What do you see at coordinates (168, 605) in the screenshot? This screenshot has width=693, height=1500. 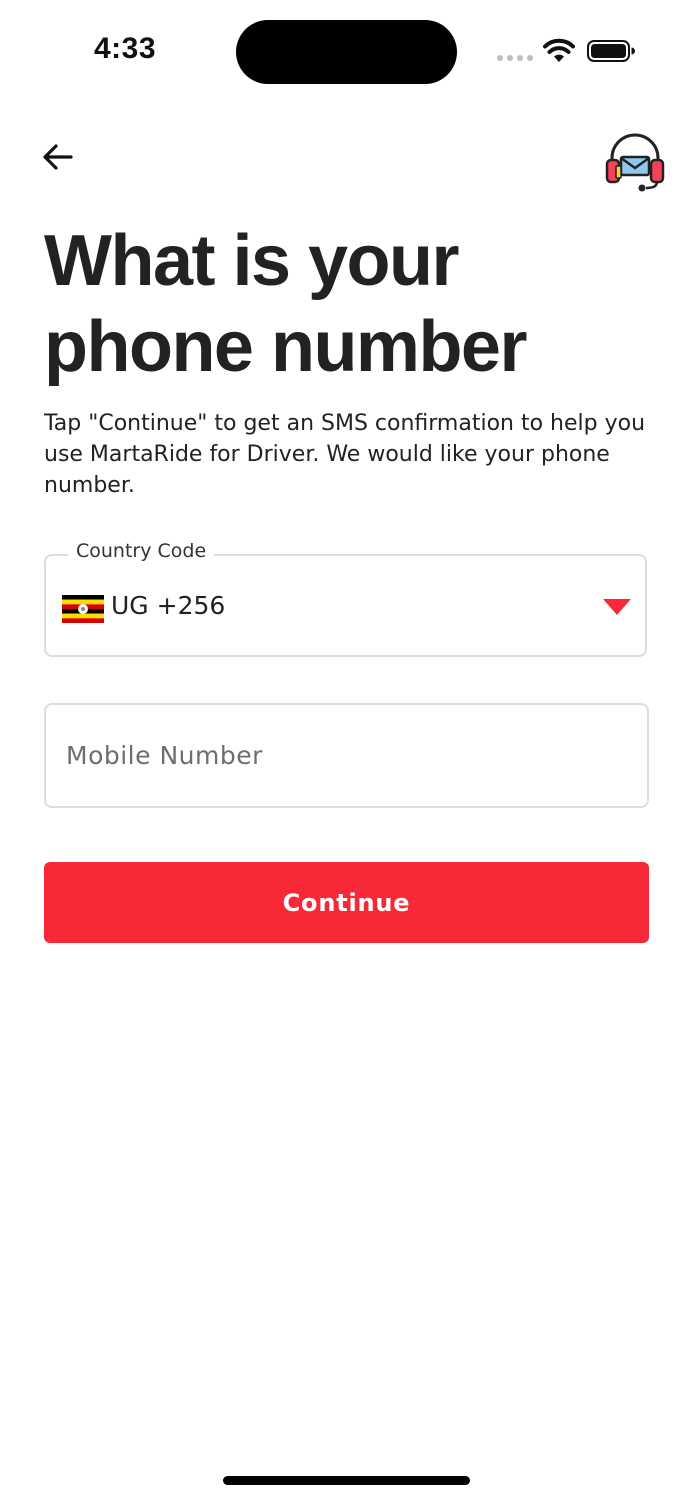 I see `country-code-value: UG +256` at bounding box center [168, 605].